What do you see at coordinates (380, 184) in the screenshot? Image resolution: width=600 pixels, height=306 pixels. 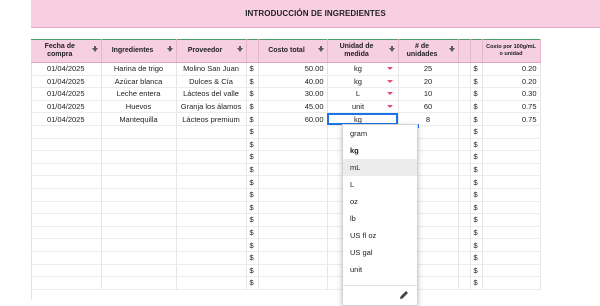 I see `unit-option: L` at bounding box center [380, 184].